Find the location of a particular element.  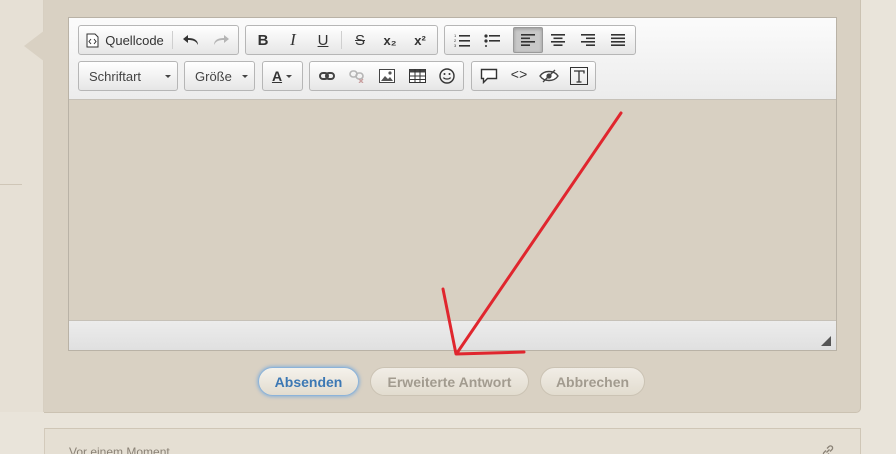

font-color-icon: A is located at coordinates (277, 76).